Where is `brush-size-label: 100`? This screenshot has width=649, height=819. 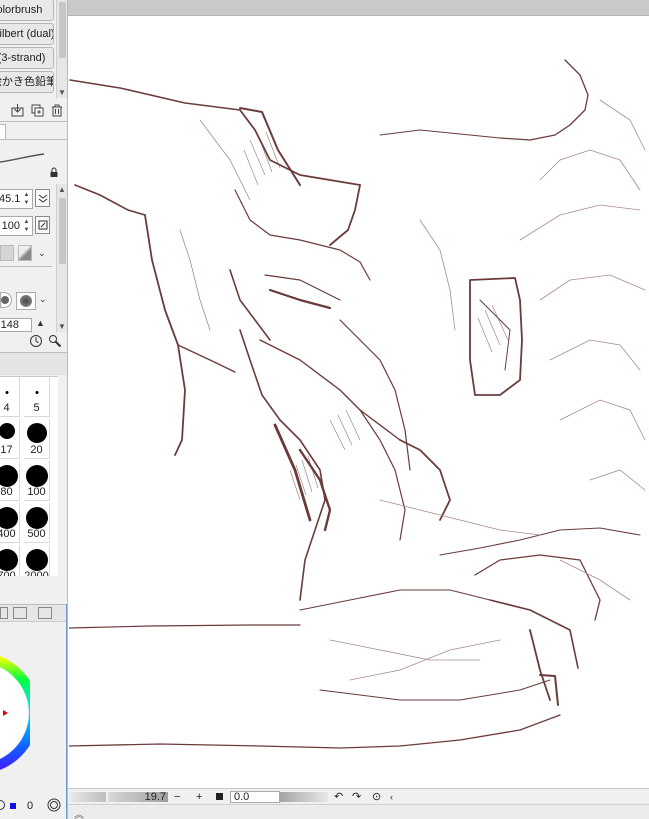
brush-size-label: 100 is located at coordinates (36, 492).